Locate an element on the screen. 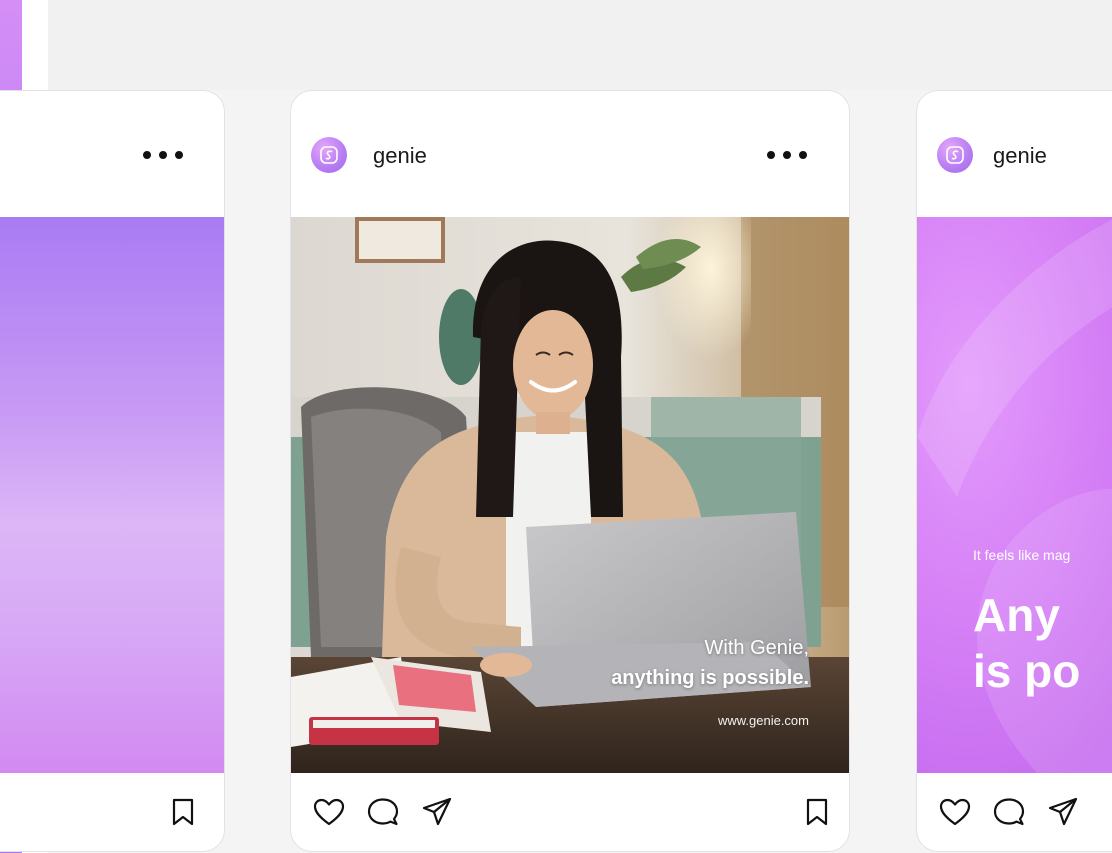  top-shade is located at coordinates (580, 45).